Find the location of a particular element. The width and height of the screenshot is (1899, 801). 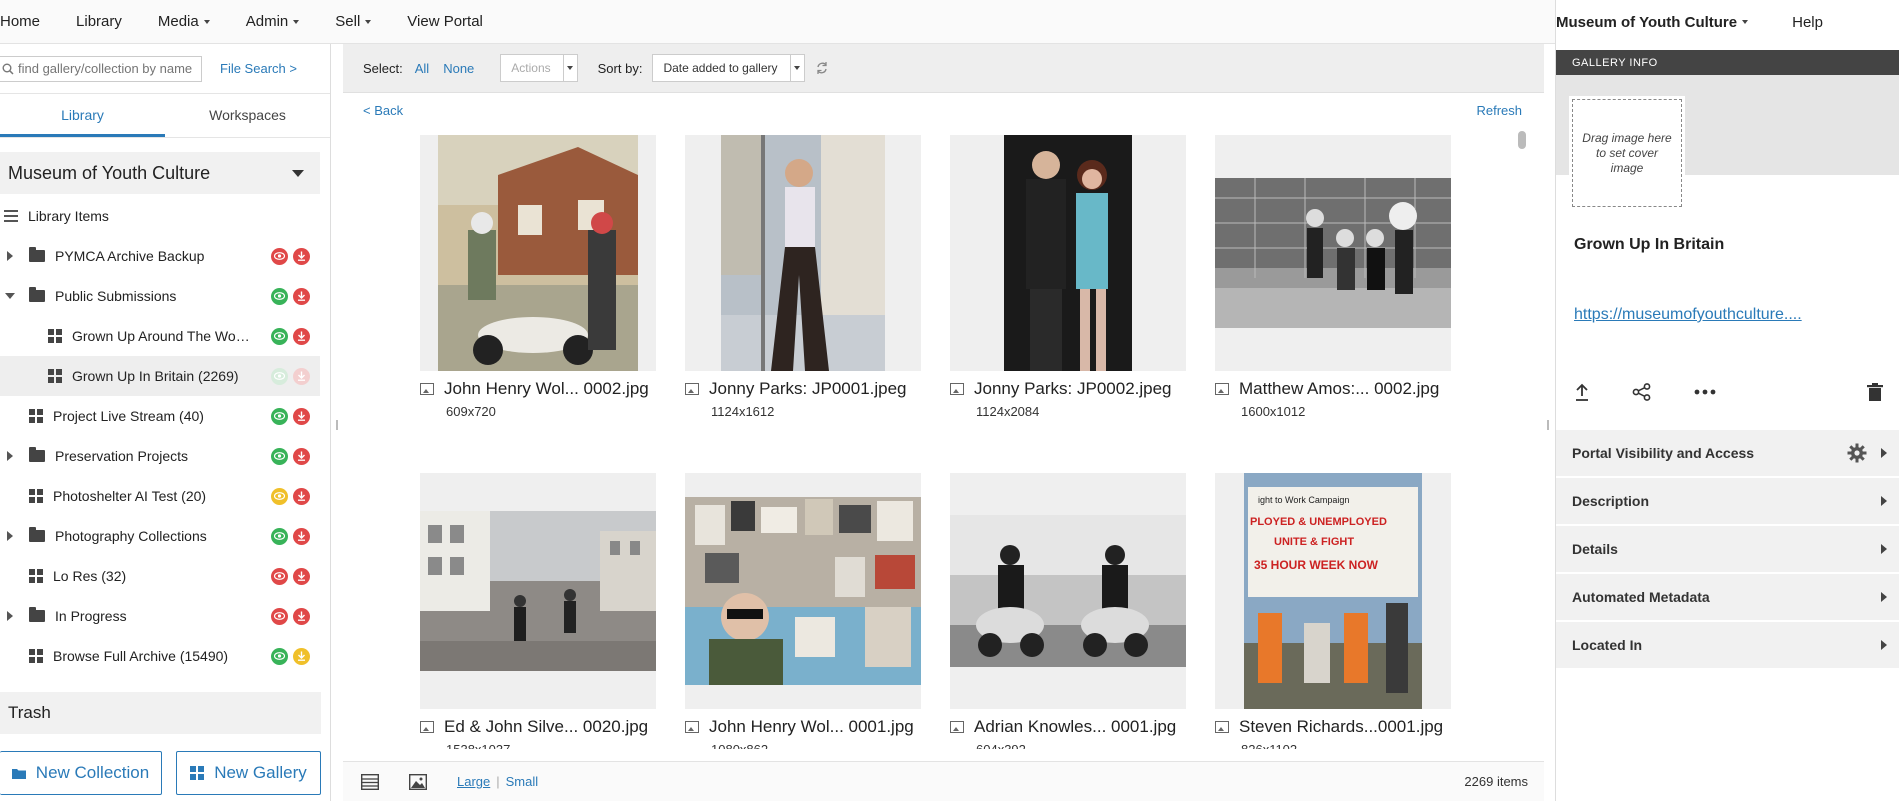

sidebar-item: Browse Full Archive (15490) is located at coordinates (160, 656).